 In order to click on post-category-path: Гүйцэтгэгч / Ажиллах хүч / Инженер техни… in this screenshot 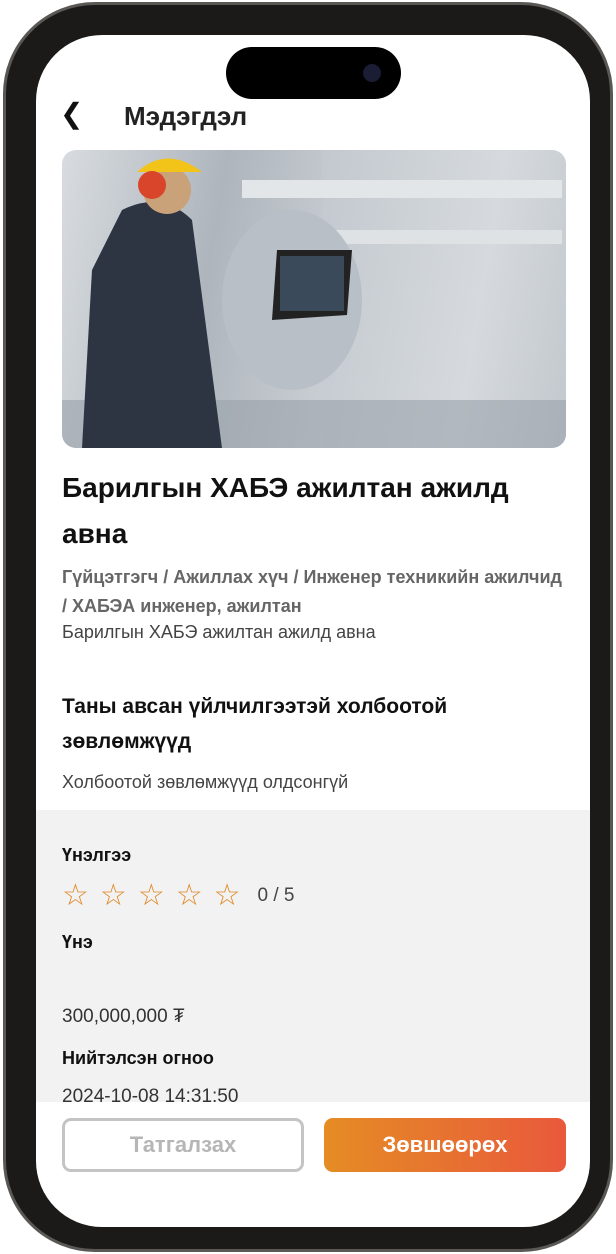, I will do `click(312, 591)`.